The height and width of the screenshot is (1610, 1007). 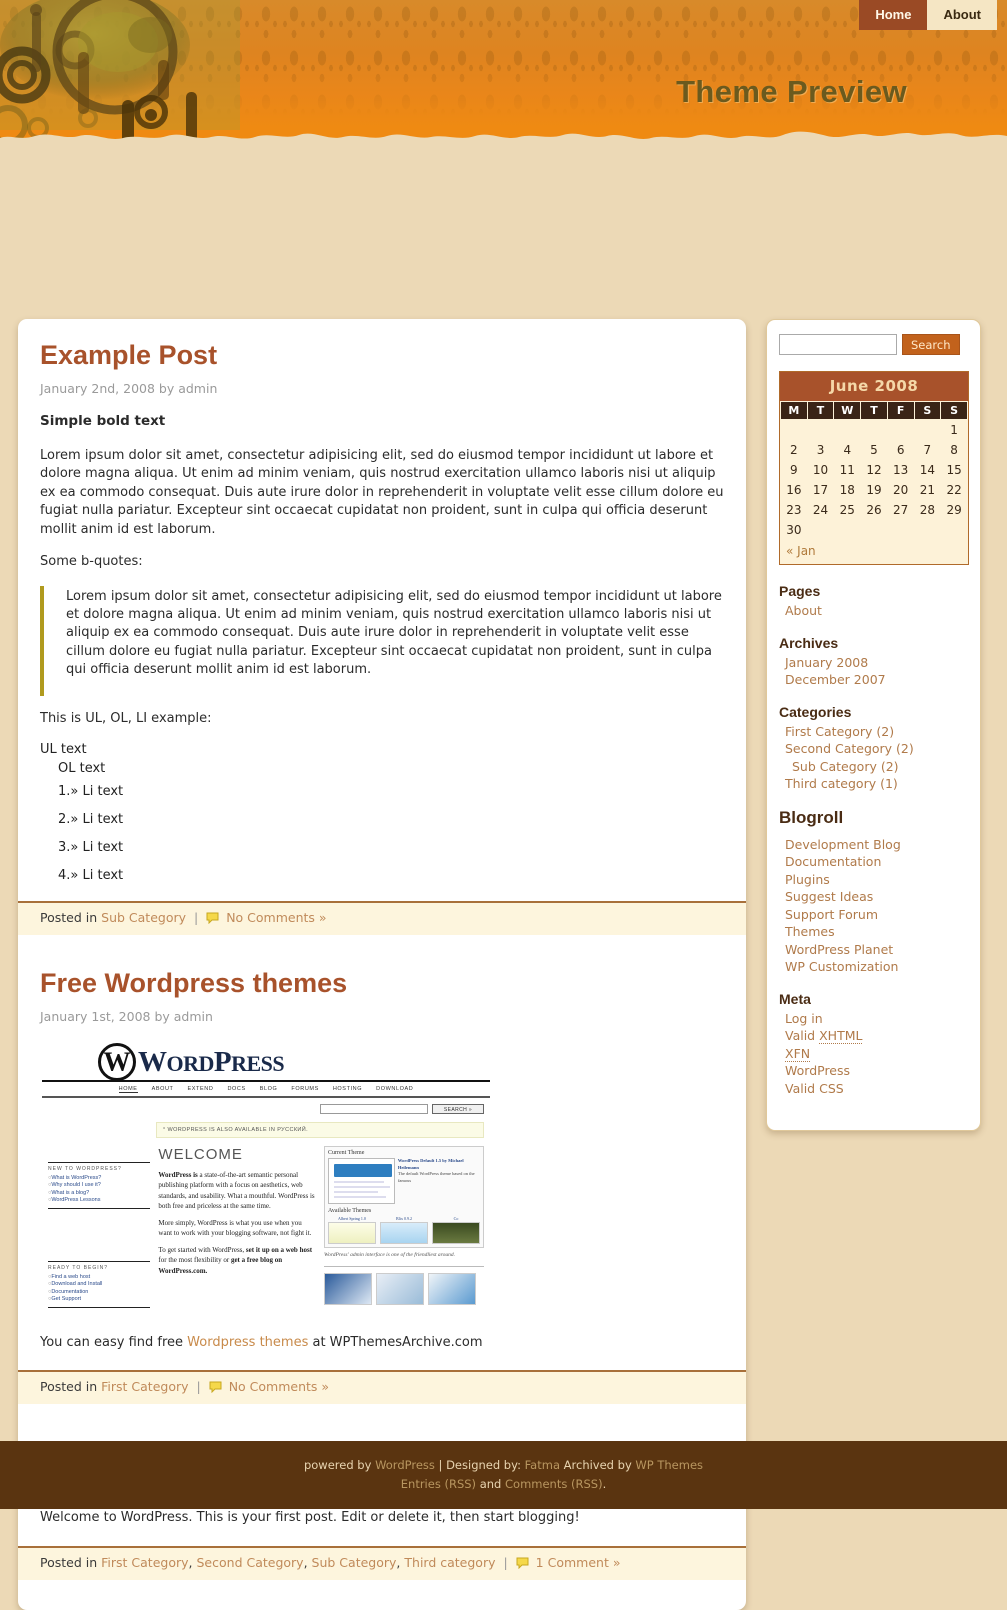 What do you see at coordinates (876, 732) in the screenshot?
I see `list-item: First Category (2)` at bounding box center [876, 732].